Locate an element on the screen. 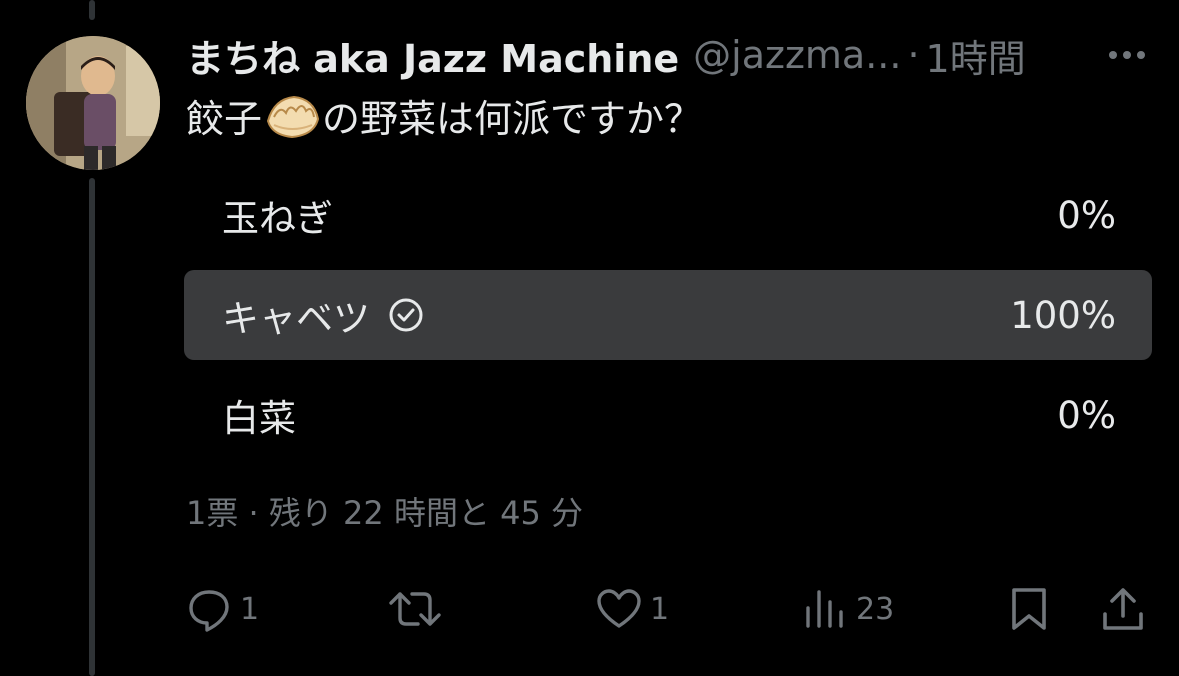 This screenshot has width=1179, height=676. retweet-button is located at coordinates (419, 609).